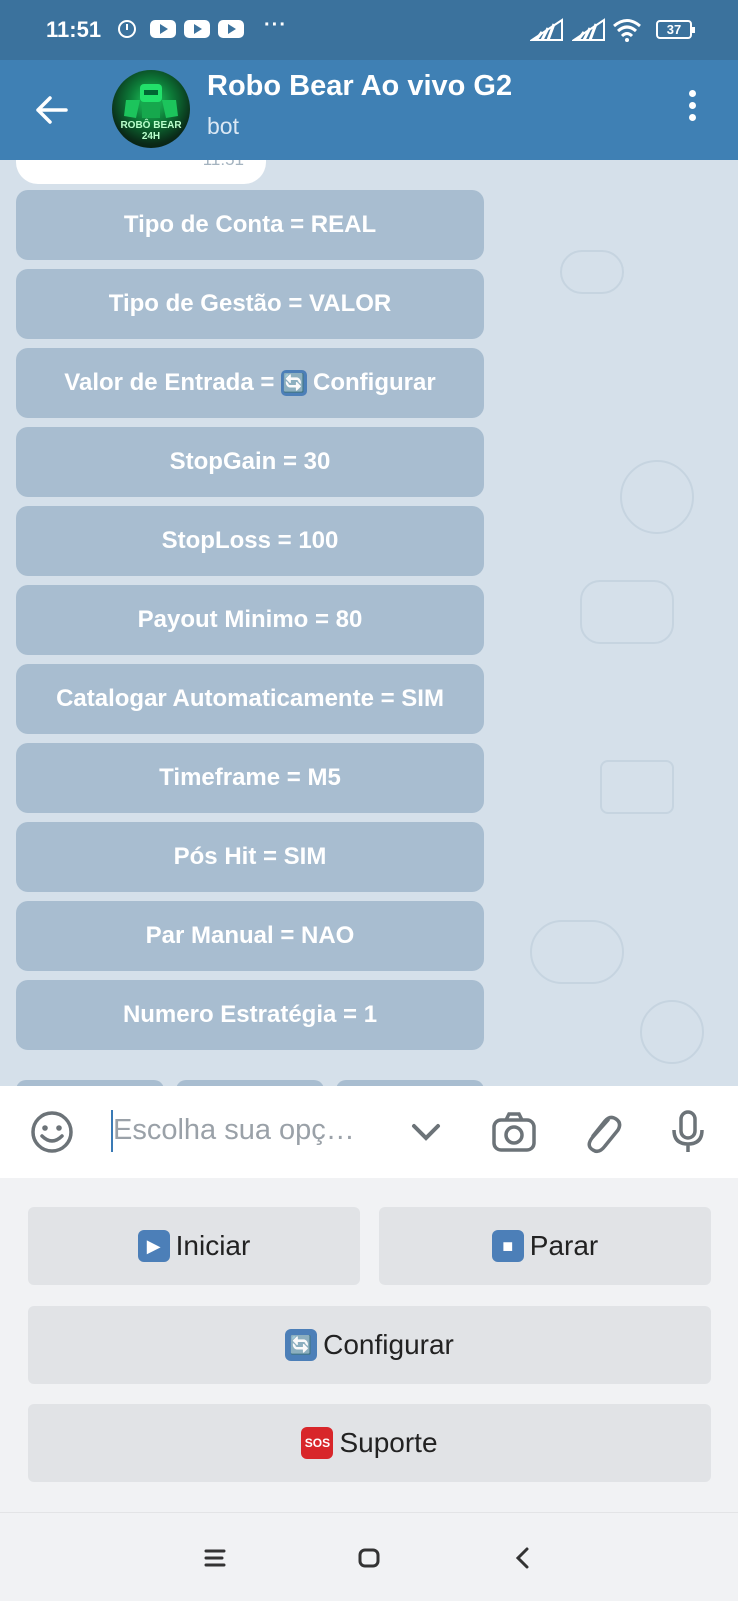  I want to click on home-icon, so click(369, 1558).